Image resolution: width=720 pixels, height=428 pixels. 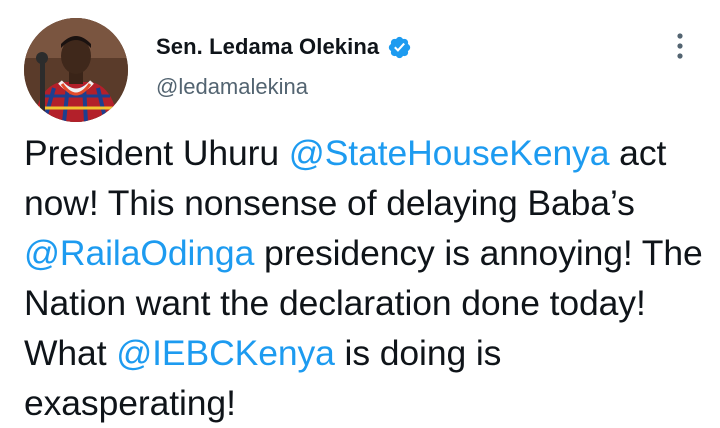 I want to click on avatar-image, so click(x=76, y=70).